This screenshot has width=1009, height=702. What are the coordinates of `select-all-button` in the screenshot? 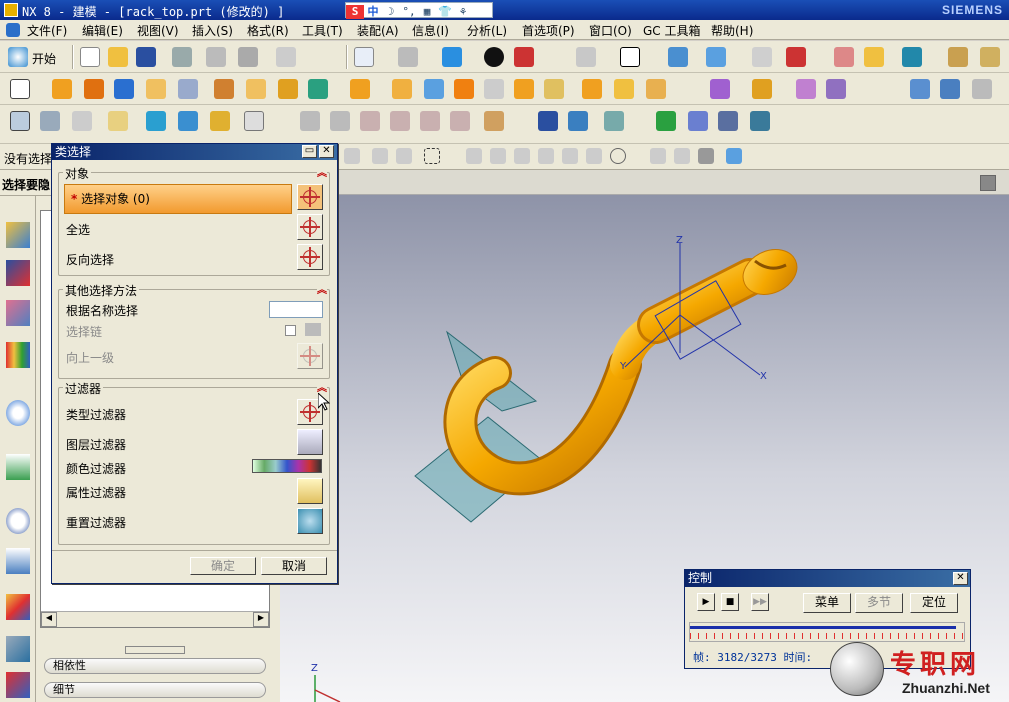 It's located at (310, 227).